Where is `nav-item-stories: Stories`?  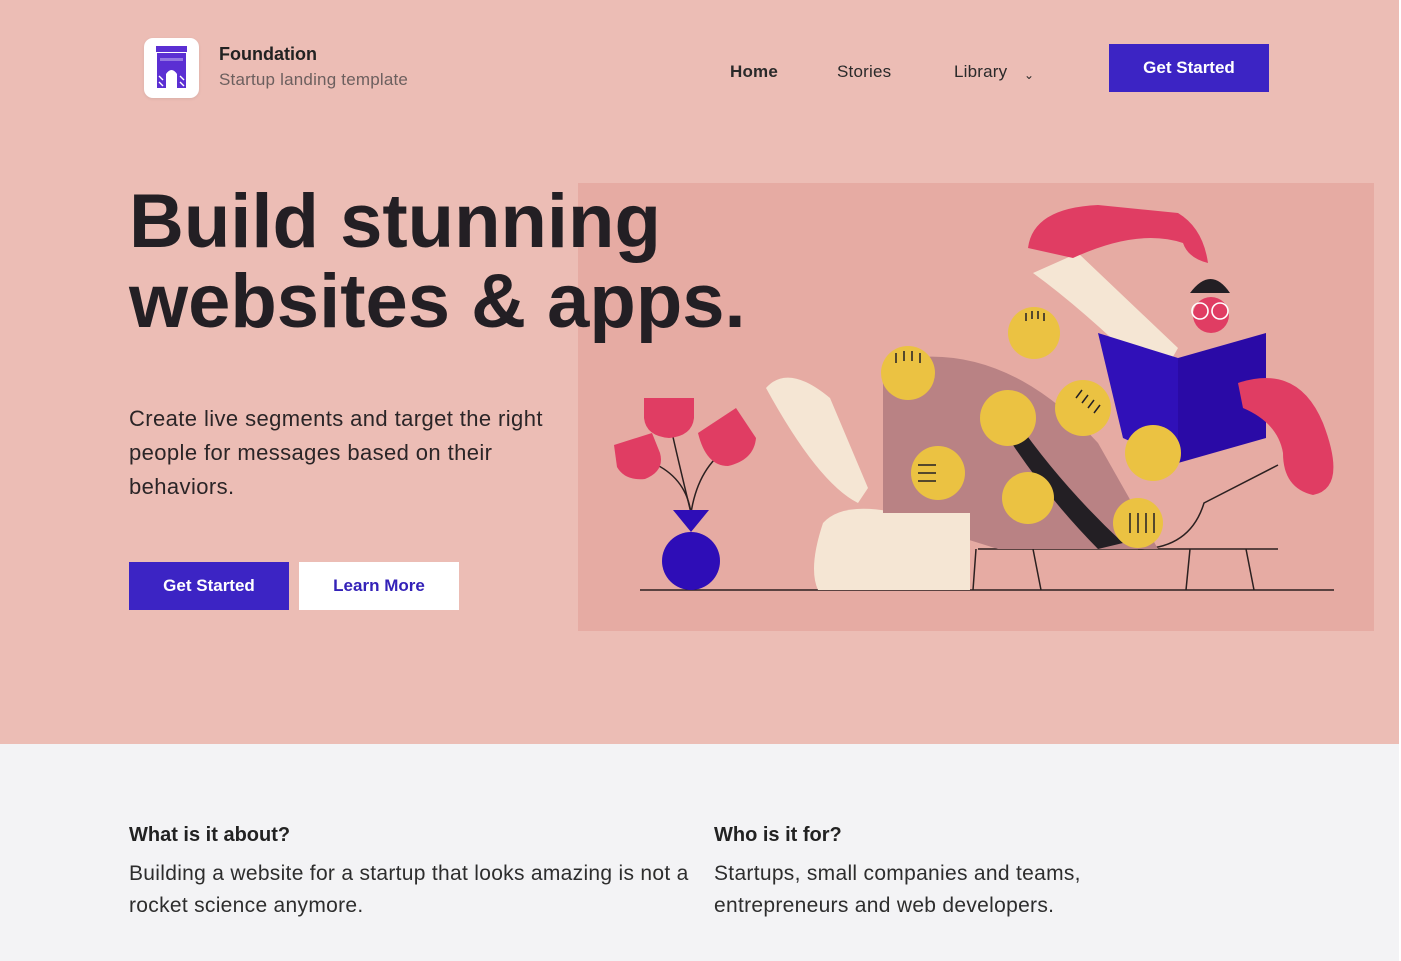
nav-item-stories: Stories is located at coordinates (864, 72).